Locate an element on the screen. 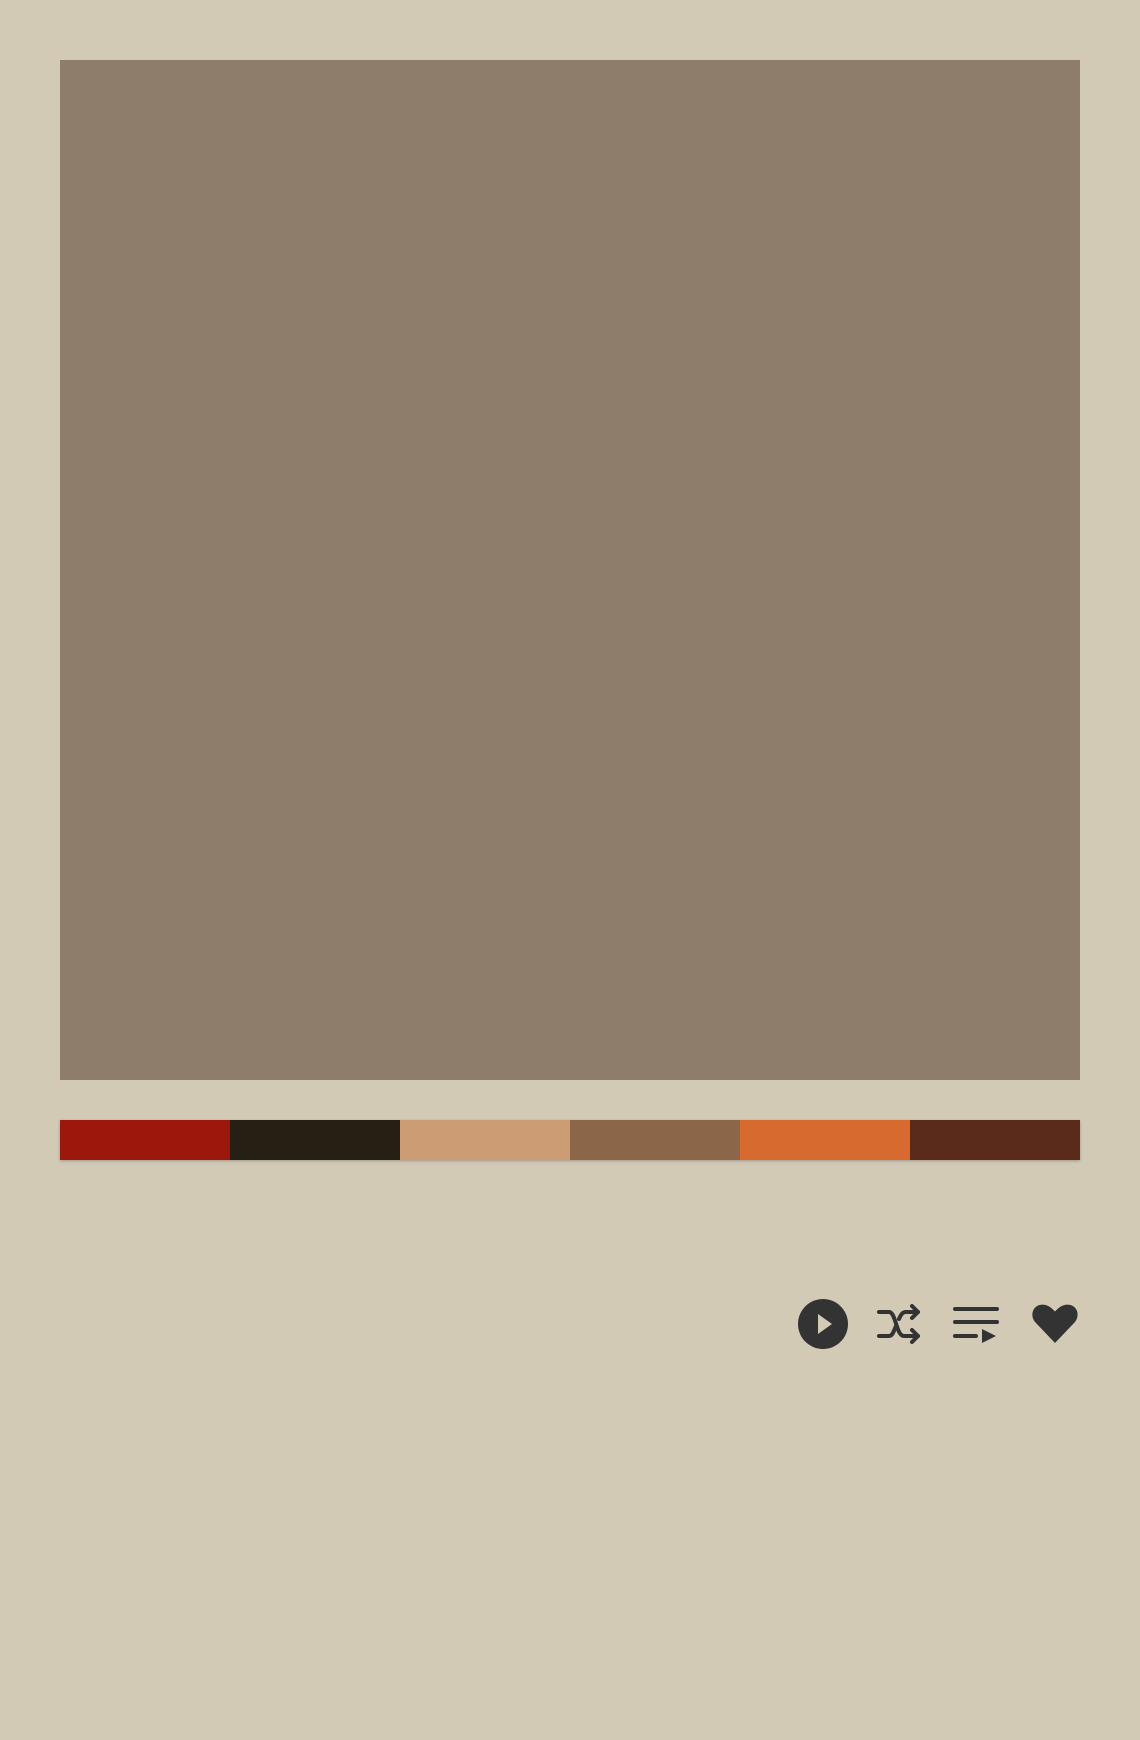 The width and height of the screenshot is (1140, 1740). playback-controls is located at coordinates (938, 1324).